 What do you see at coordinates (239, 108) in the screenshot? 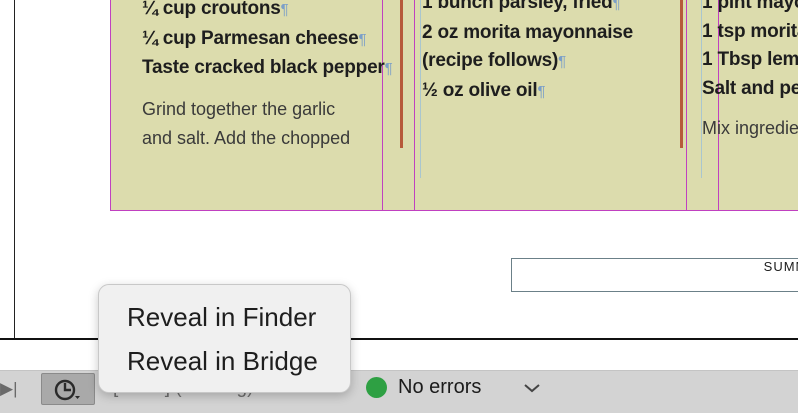
I see `method-line: Grind together the garlic` at bounding box center [239, 108].